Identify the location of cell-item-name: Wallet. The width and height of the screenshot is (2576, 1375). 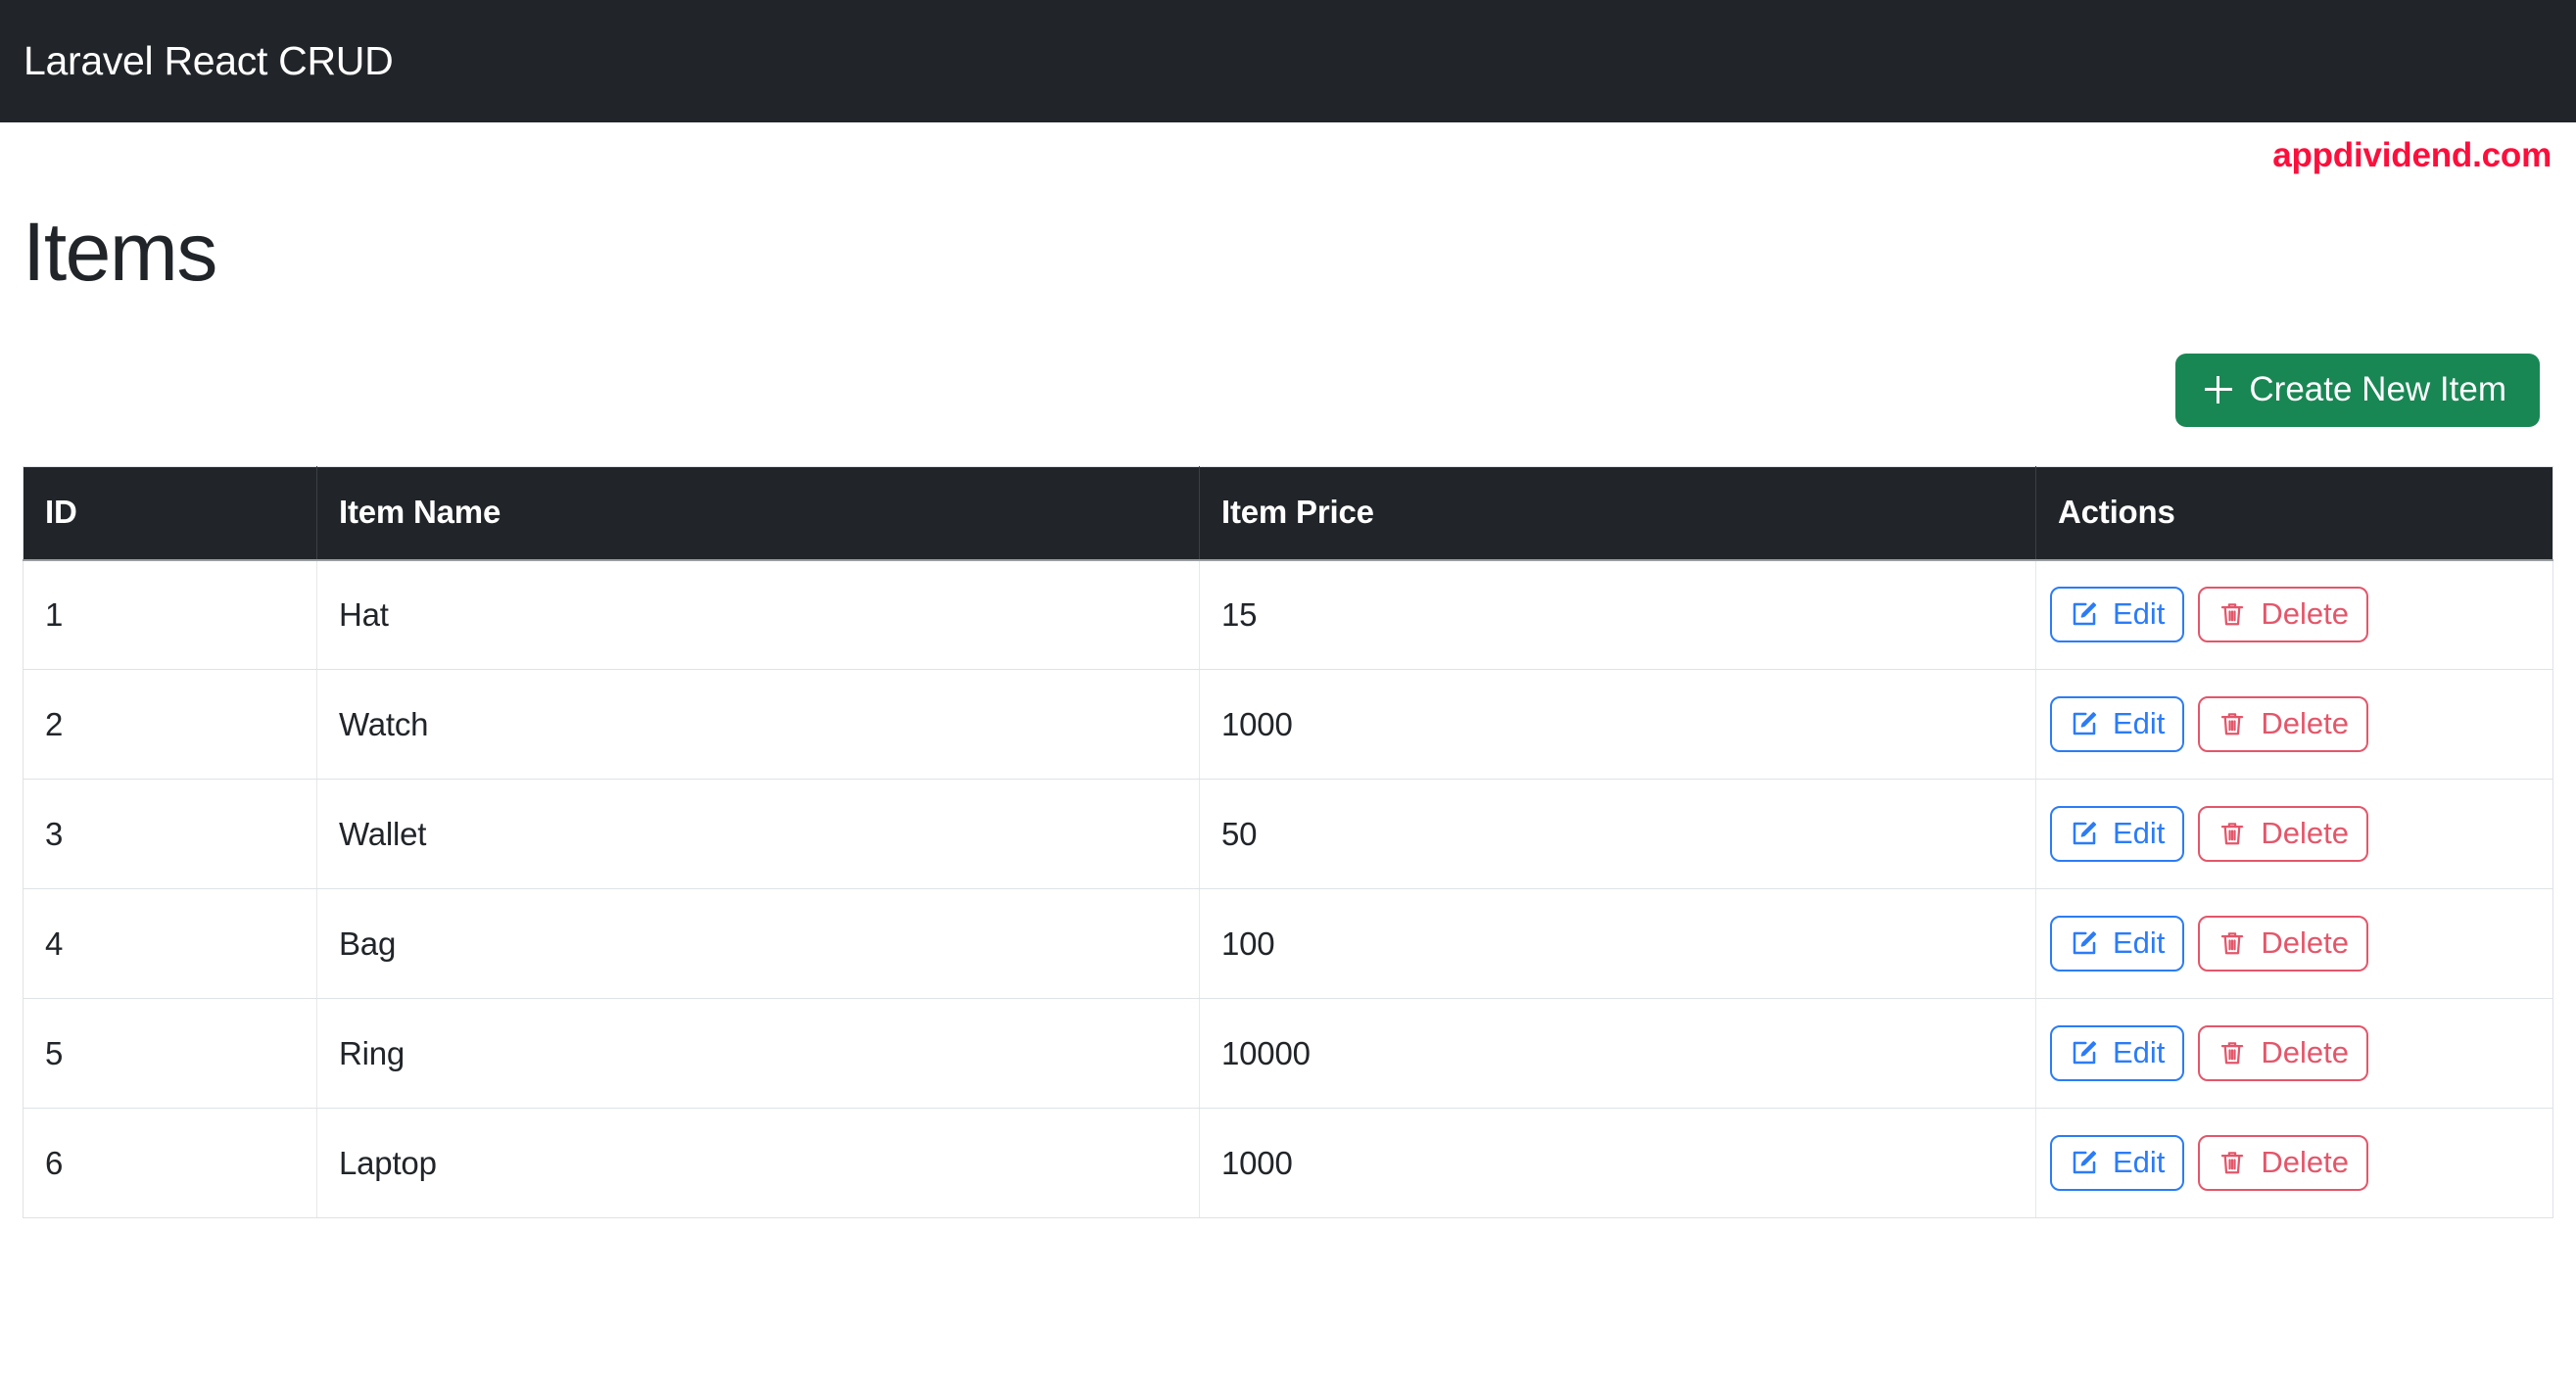
(758, 834).